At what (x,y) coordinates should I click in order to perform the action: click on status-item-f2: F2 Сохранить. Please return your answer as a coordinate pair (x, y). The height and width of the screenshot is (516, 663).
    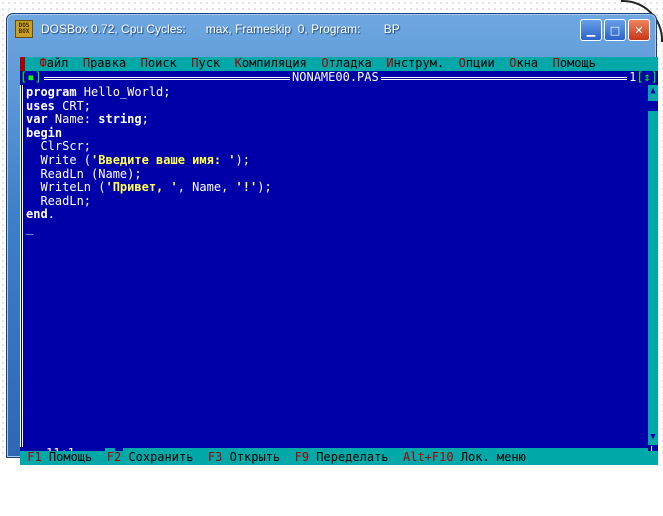
    Looking at the image, I should click on (150, 457).